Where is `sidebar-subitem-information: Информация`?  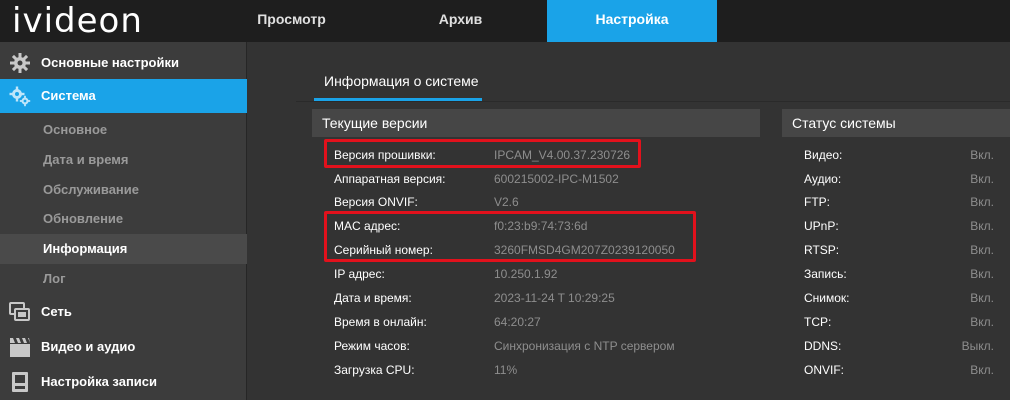
sidebar-subitem-information: Информация is located at coordinates (123, 249).